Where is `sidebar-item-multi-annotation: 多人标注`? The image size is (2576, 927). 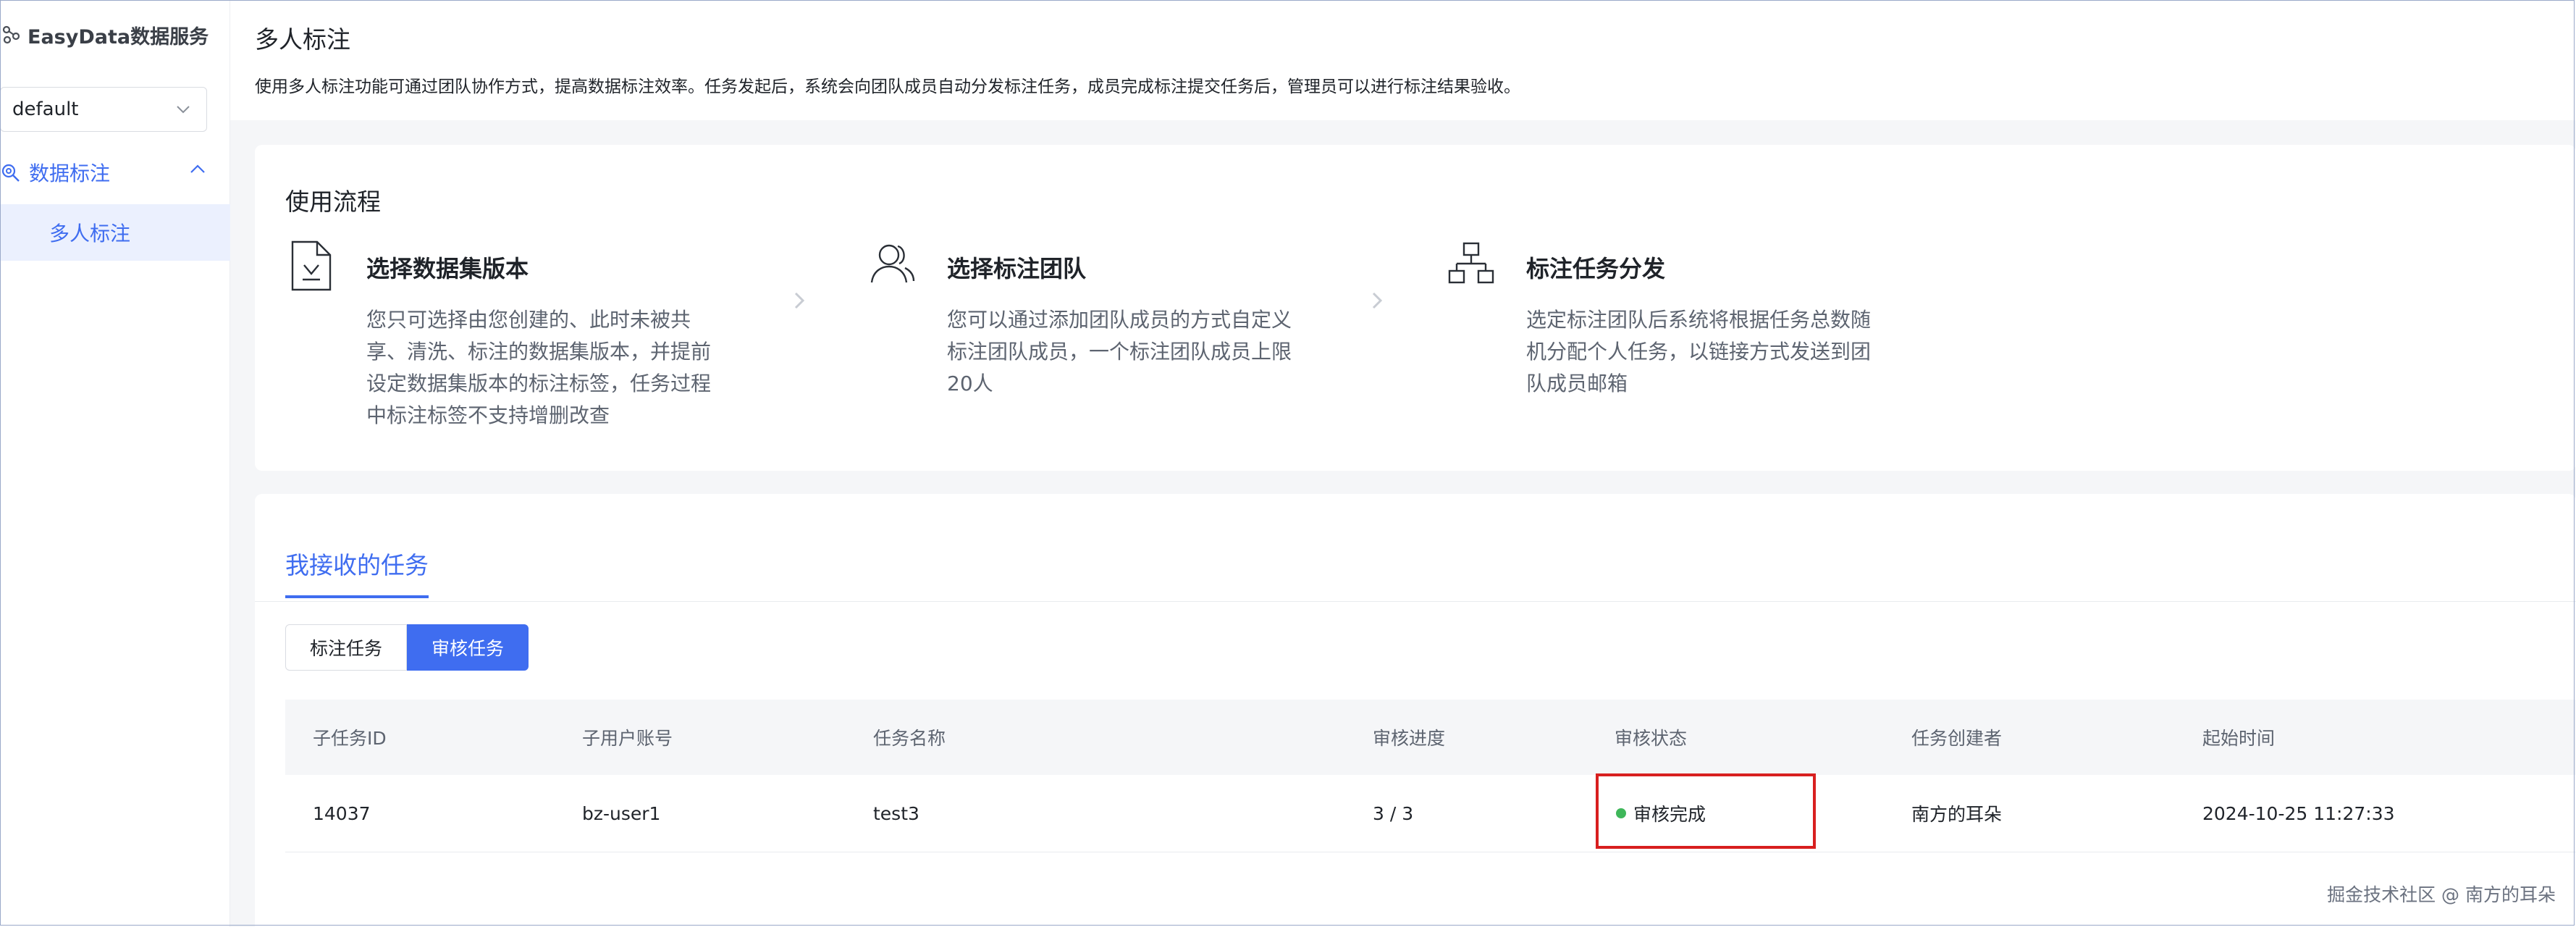
sidebar-item-multi-annotation: 多人标注 is located at coordinates (115, 232).